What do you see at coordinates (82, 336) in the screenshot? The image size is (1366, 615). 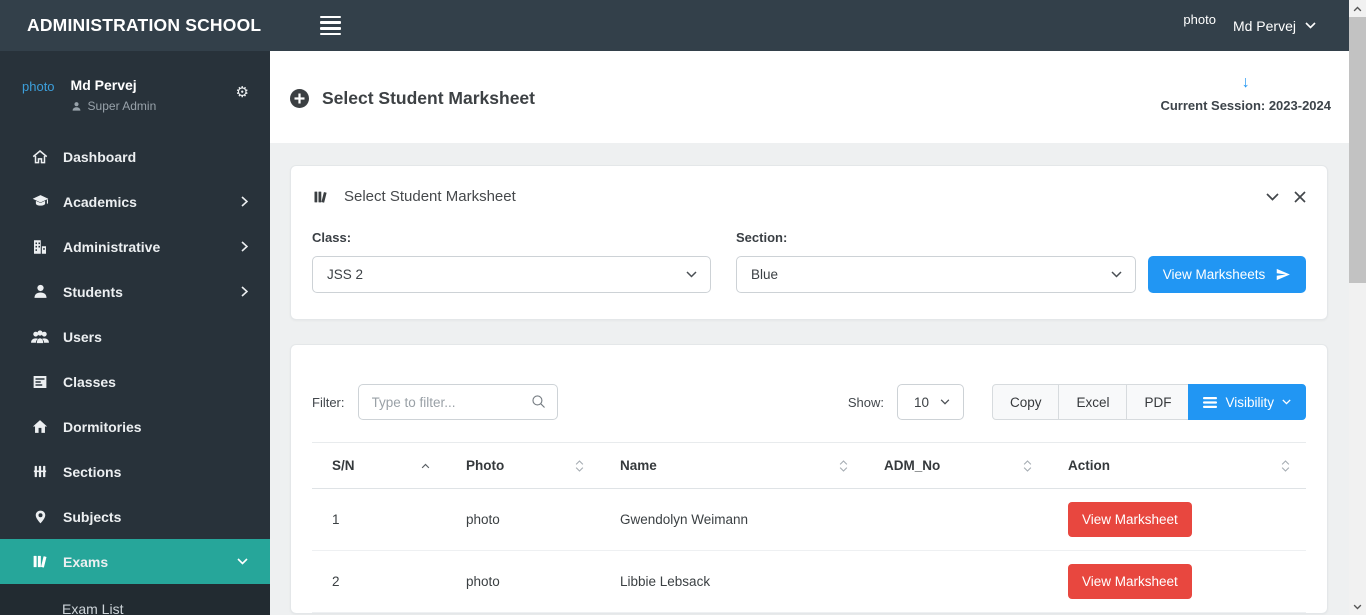 I see `sidebar-item-label: Users` at bounding box center [82, 336].